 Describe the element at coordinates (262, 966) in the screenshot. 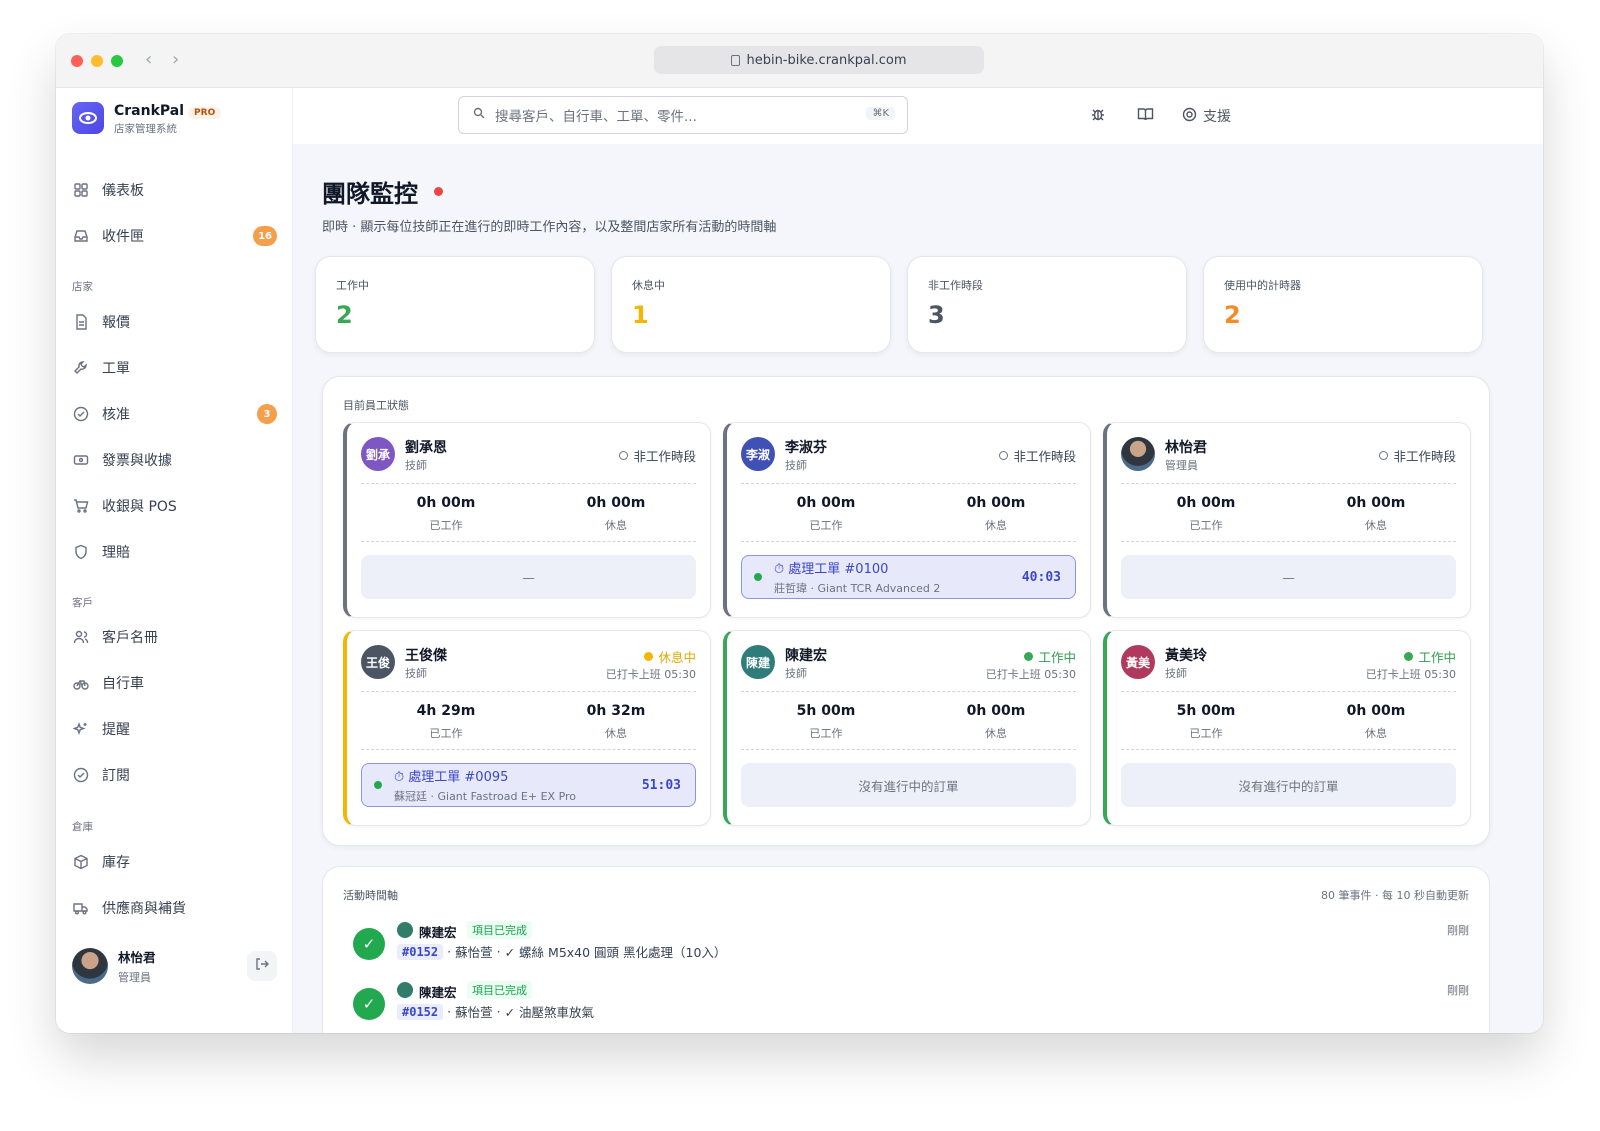

I see `logout-button` at that location.